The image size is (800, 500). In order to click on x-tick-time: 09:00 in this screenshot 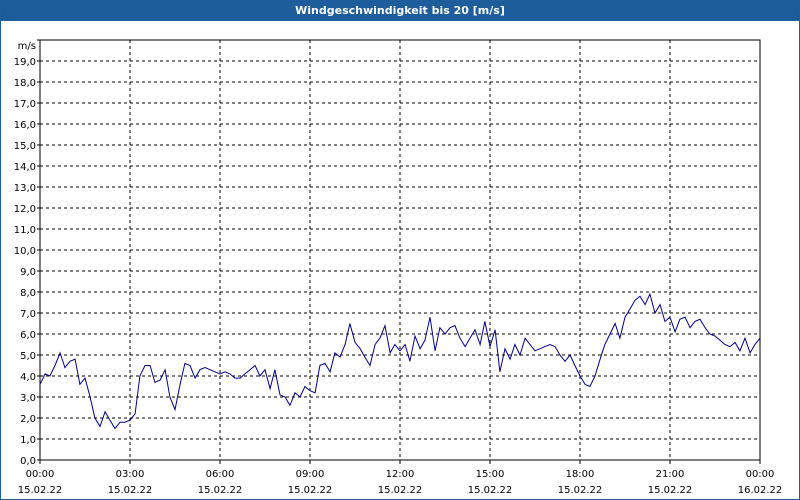, I will do `click(310, 474)`.